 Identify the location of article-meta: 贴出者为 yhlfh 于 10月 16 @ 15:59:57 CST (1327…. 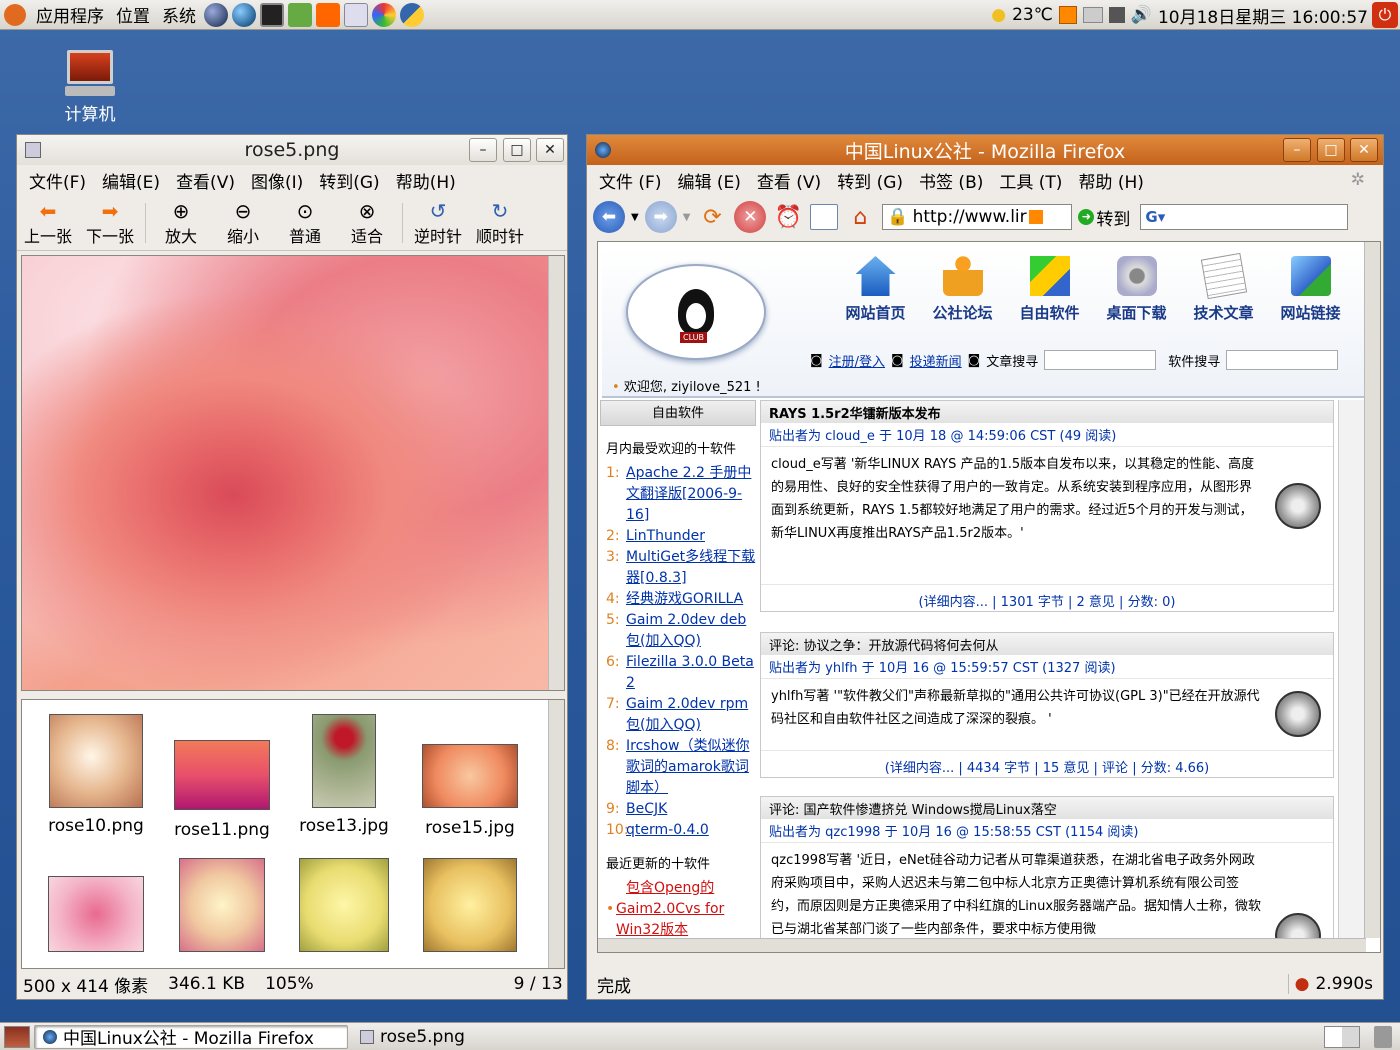
(1047, 666).